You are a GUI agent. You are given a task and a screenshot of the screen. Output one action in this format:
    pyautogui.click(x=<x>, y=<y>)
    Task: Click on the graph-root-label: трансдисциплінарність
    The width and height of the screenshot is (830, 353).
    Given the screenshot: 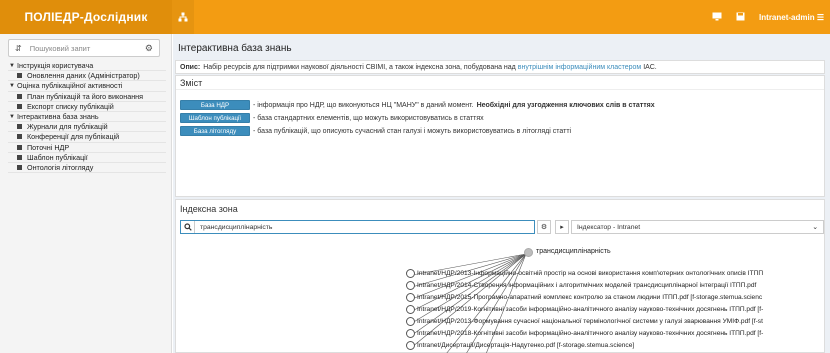 What is the action you would take?
    pyautogui.click(x=573, y=251)
    